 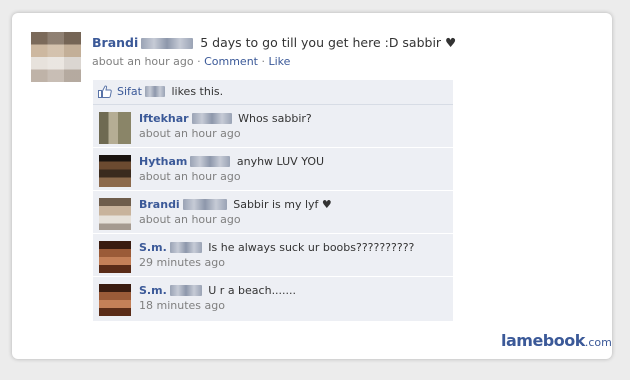 What do you see at coordinates (280, 161) in the screenshot?
I see `comment-body: anyhw LUV YOU` at bounding box center [280, 161].